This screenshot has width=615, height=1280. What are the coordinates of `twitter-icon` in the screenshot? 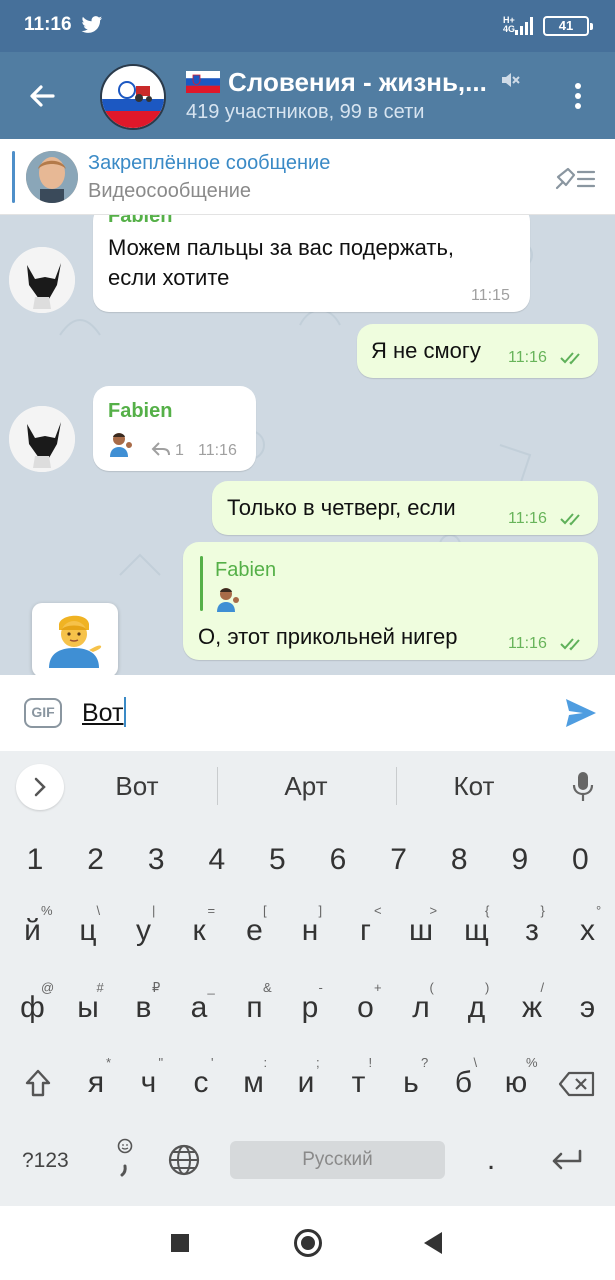 It's located at (92, 24).